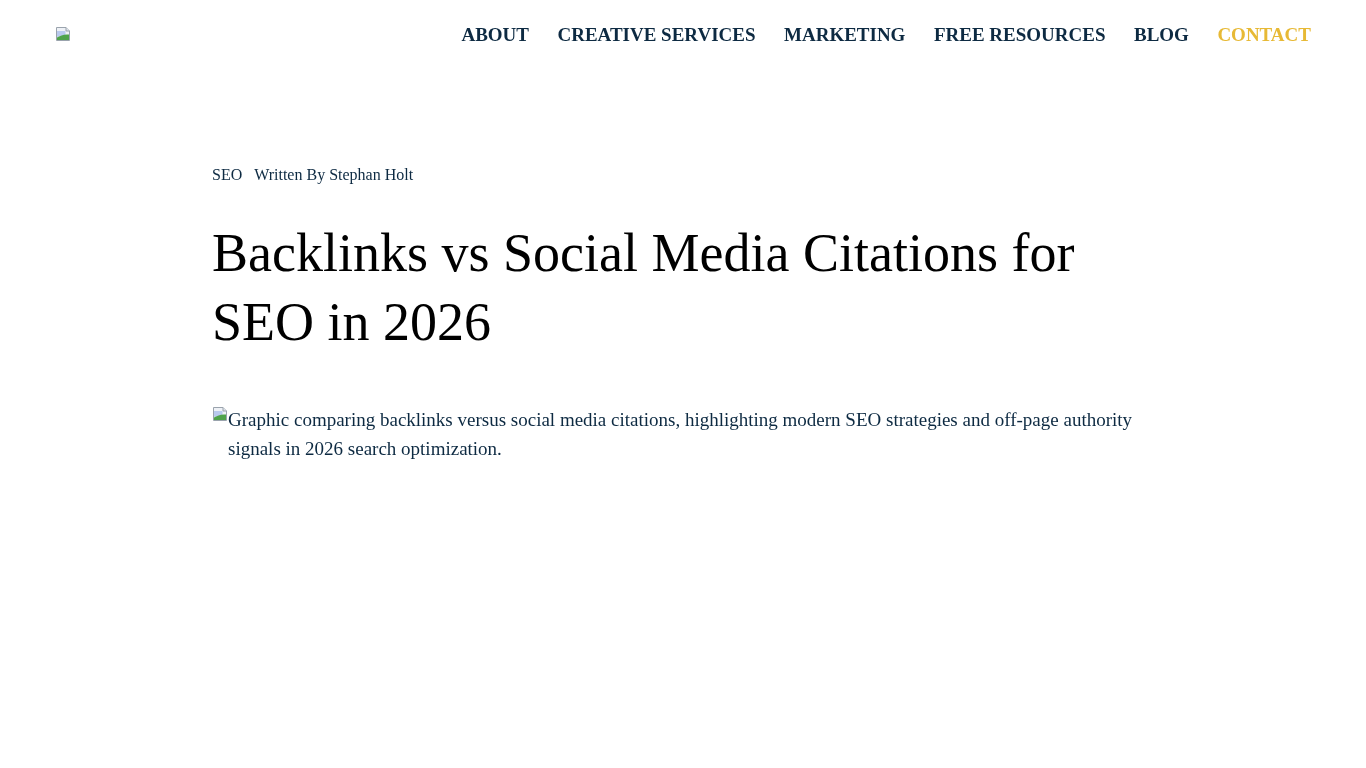 The width and height of the screenshot is (1366, 768). Describe the element at coordinates (845, 35) in the screenshot. I see `nav-link: MARKETING` at that location.